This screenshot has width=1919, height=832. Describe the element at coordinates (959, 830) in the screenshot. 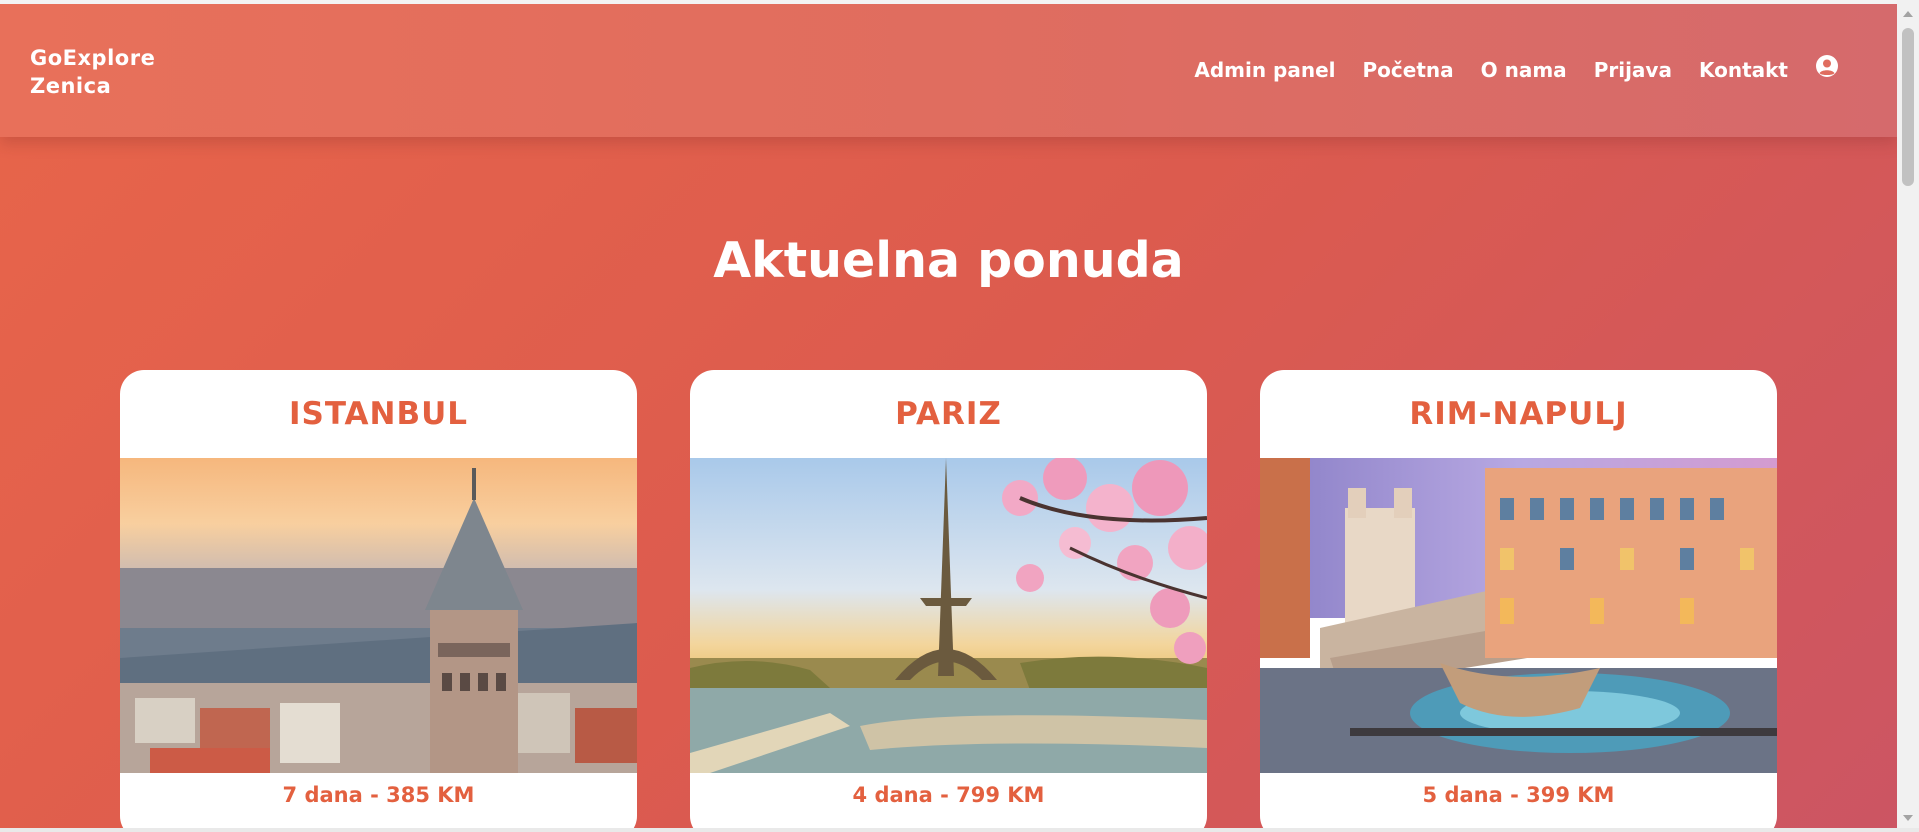

I see `window-bottom-edge` at that location.